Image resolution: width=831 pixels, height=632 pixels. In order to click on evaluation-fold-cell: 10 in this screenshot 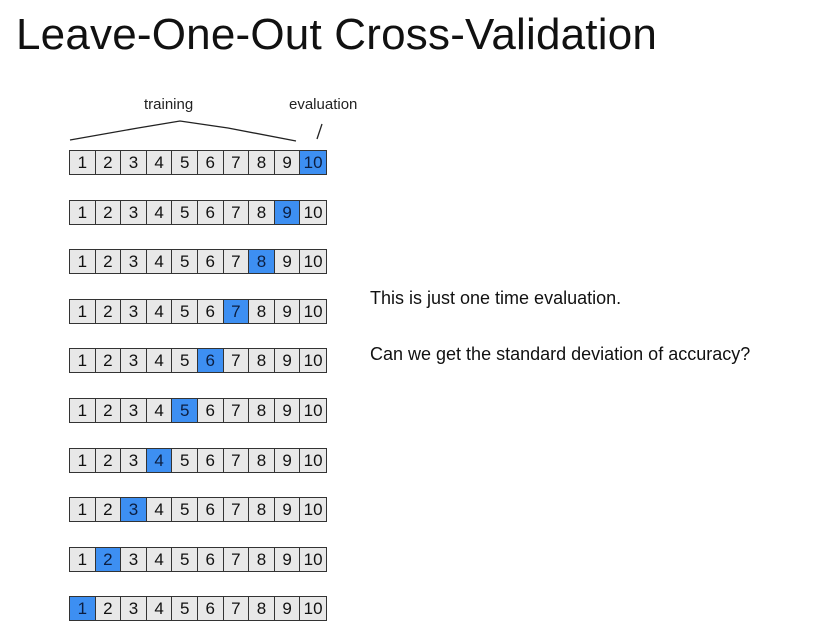, I will do `click(313, 162)`.